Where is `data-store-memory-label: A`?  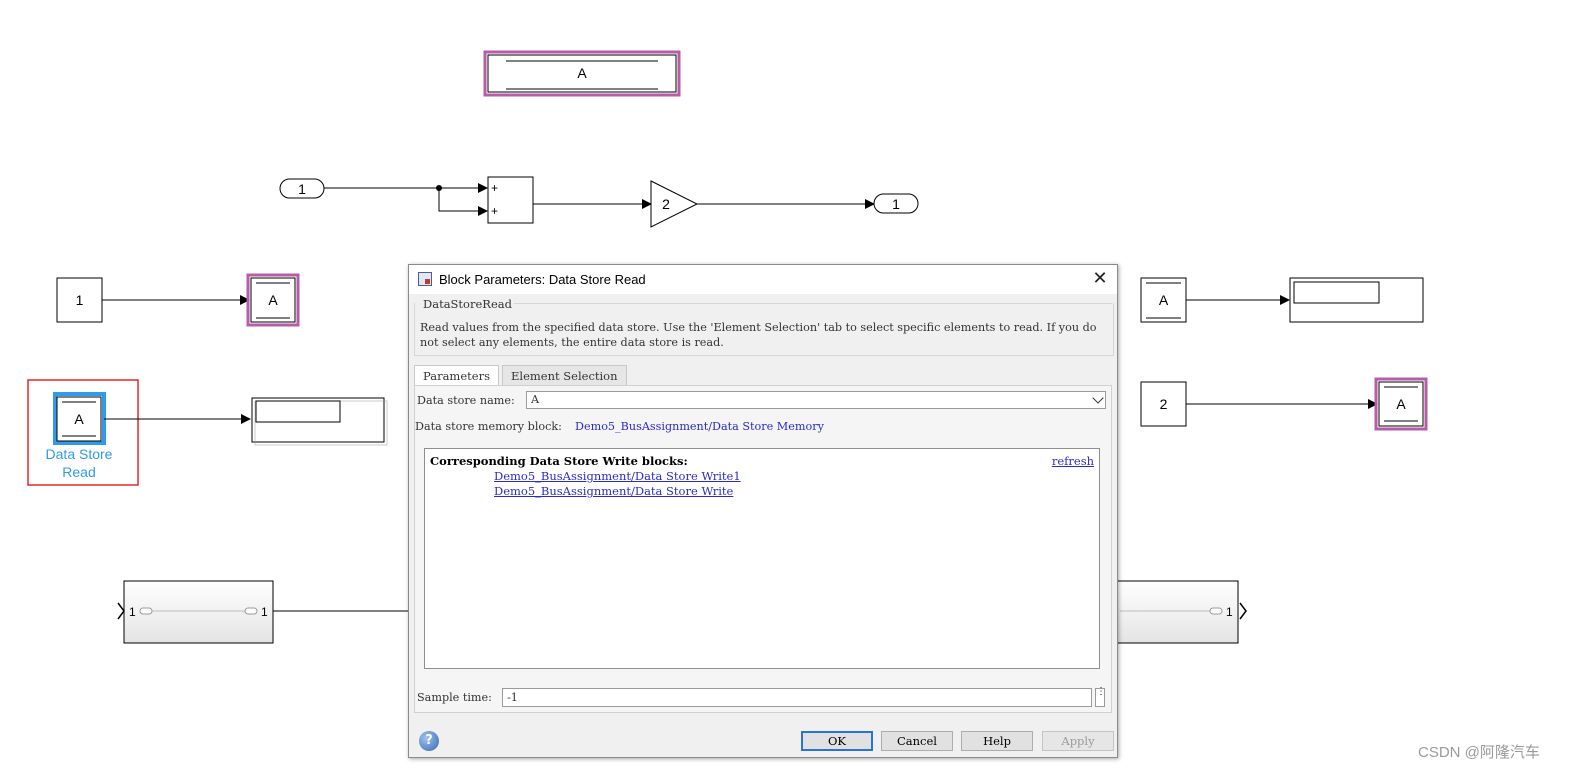
data-store-memory-label: A is located at coordinates (582, 73).